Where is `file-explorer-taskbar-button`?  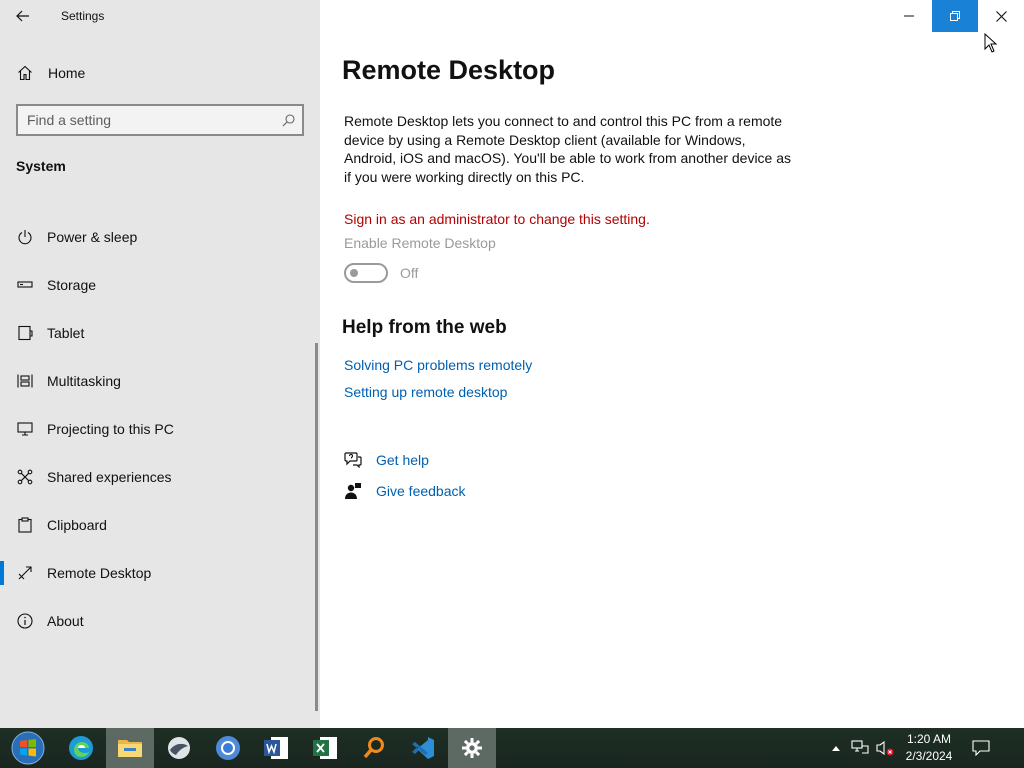
file-explorer-taskbar-button is located at coordinates (130, 748).